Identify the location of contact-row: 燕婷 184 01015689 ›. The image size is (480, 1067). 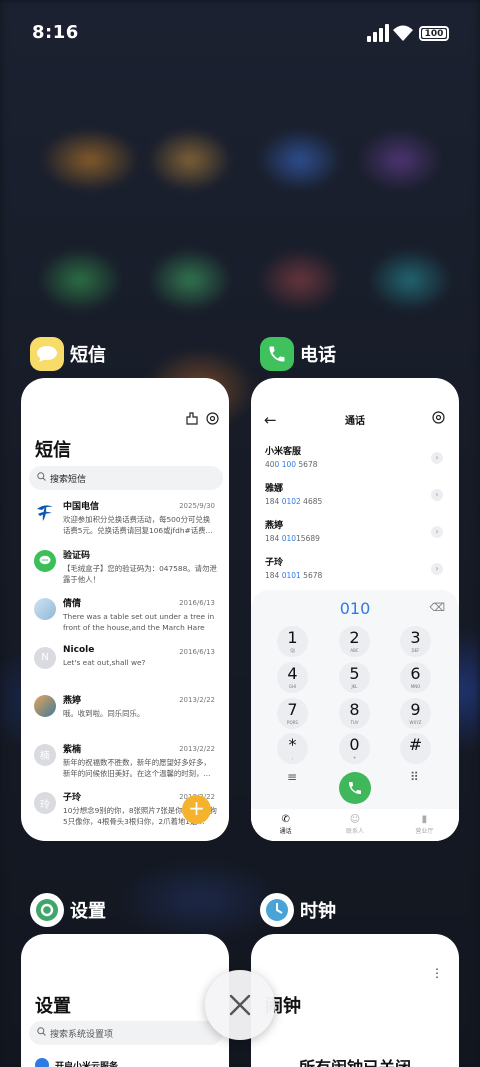
(357, 533).